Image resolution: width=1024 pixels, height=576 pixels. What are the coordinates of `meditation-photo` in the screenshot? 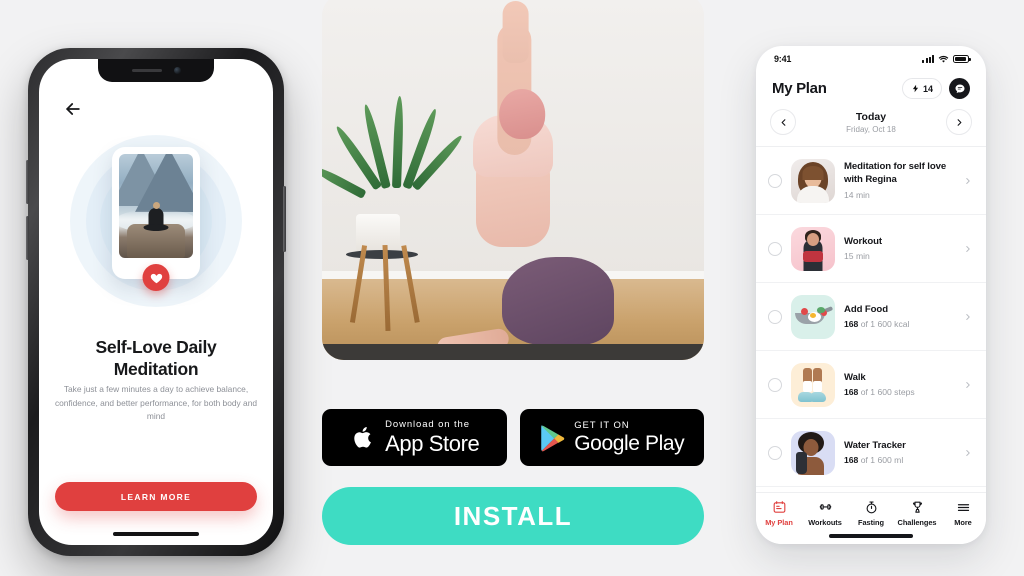 It's located at (156, 206).